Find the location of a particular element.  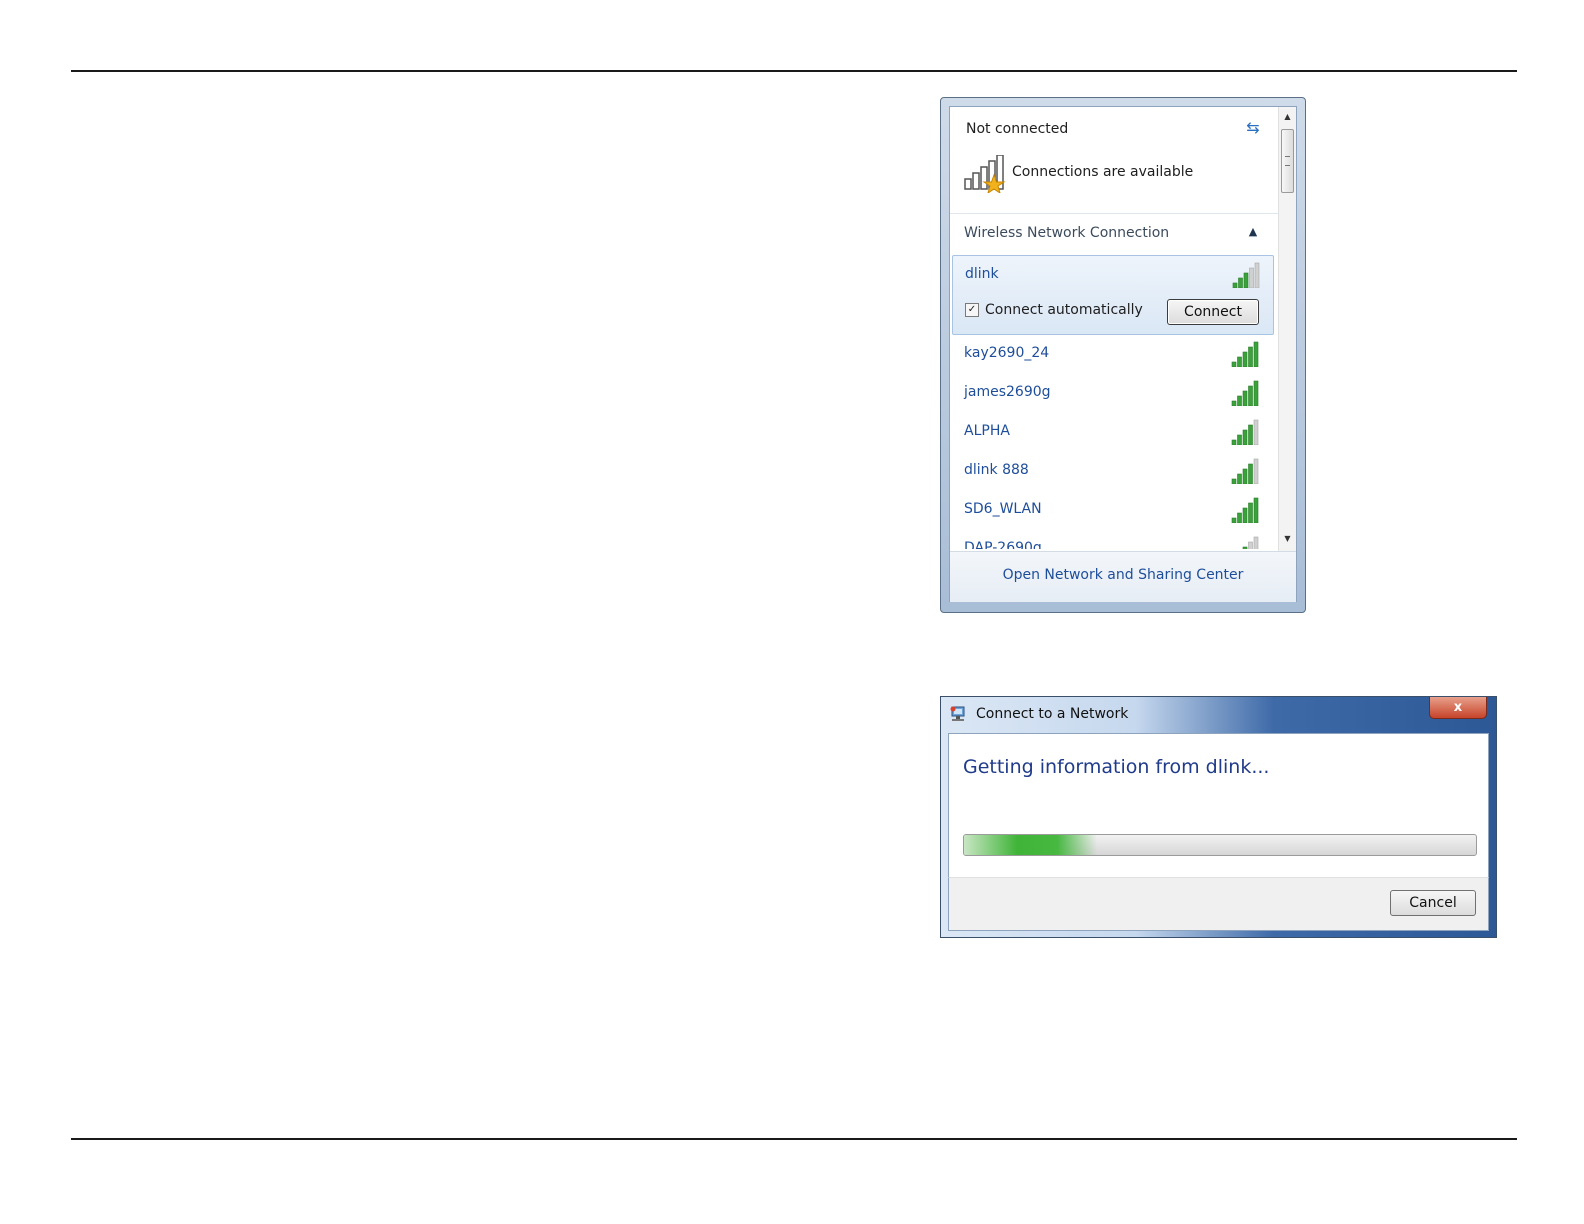

refresh-icon: ⇆ is located at coordinates (1253, 128).